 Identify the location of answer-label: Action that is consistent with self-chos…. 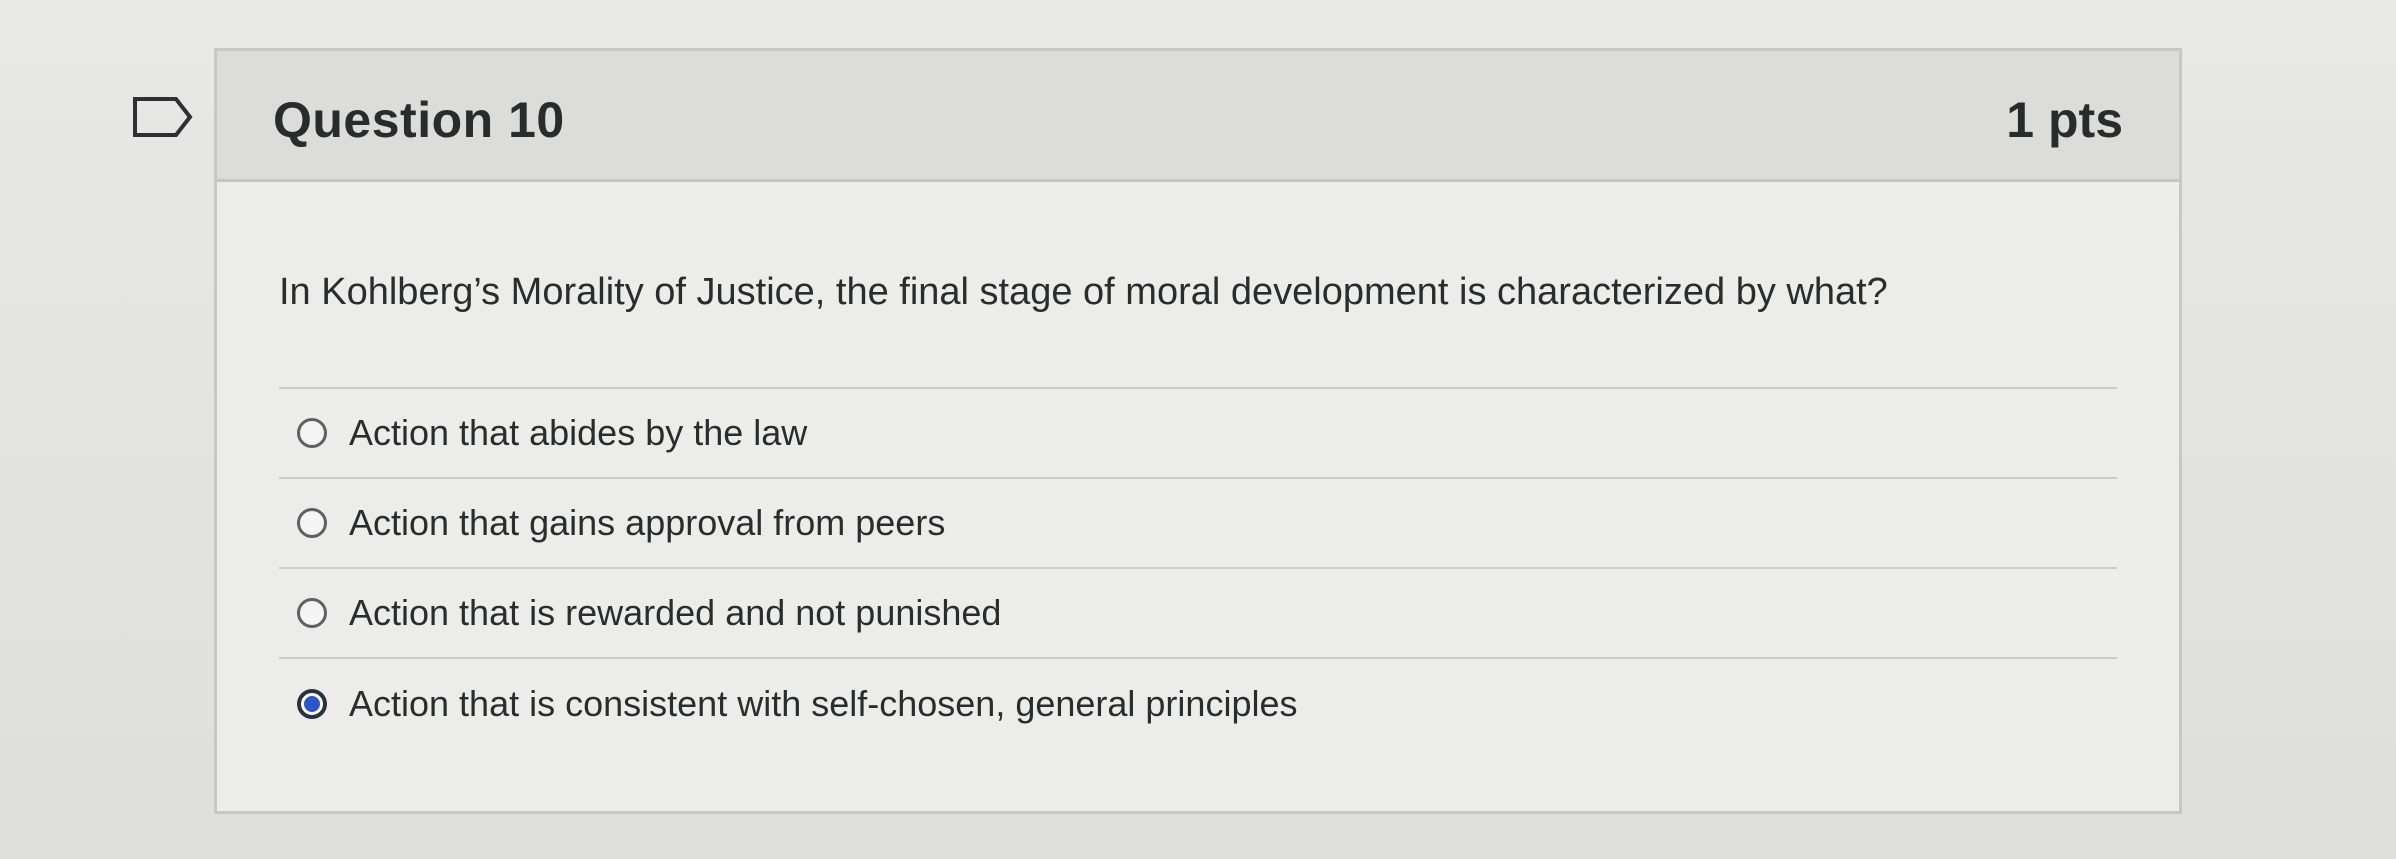
(823, 704).